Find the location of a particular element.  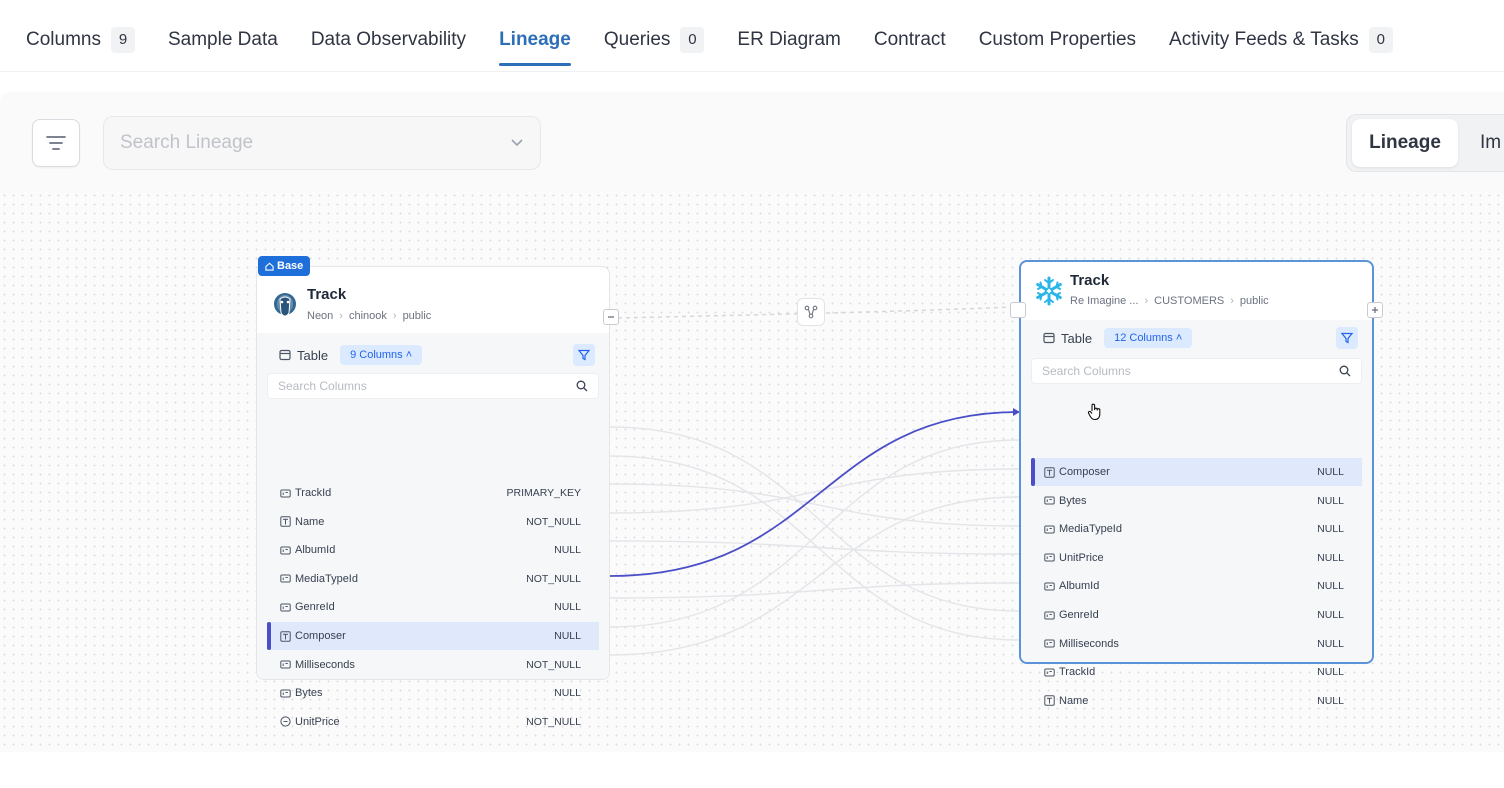

node-title: Track is located at coordinates (1090, 280).